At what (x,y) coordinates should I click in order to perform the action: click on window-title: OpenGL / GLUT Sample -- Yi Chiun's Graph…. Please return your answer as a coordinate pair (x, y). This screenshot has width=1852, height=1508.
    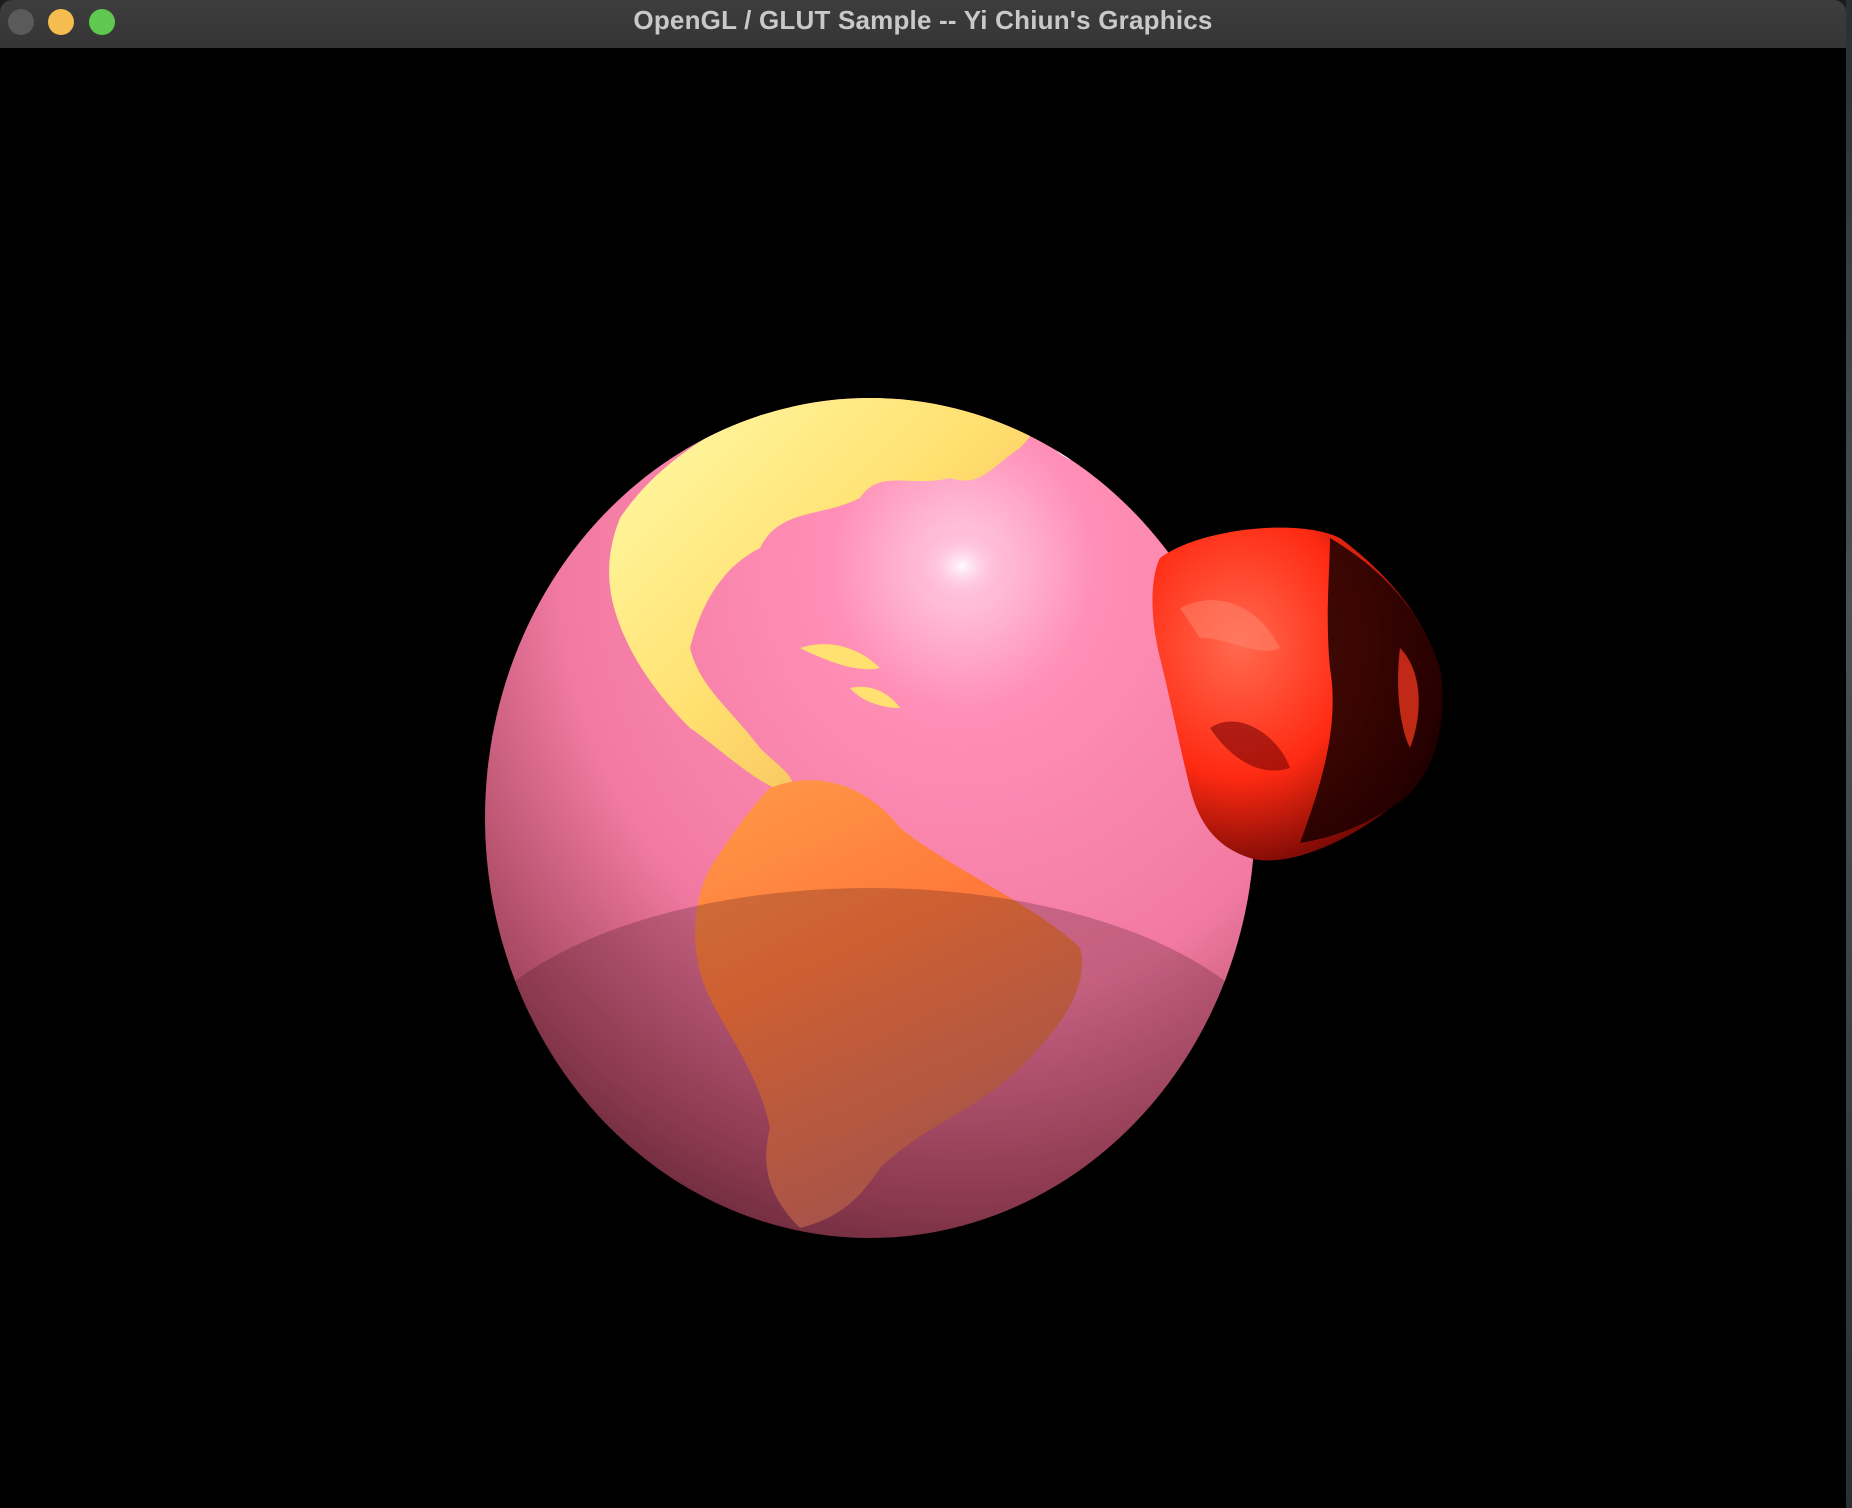
    Looking at the image, I should click on (923, 20).